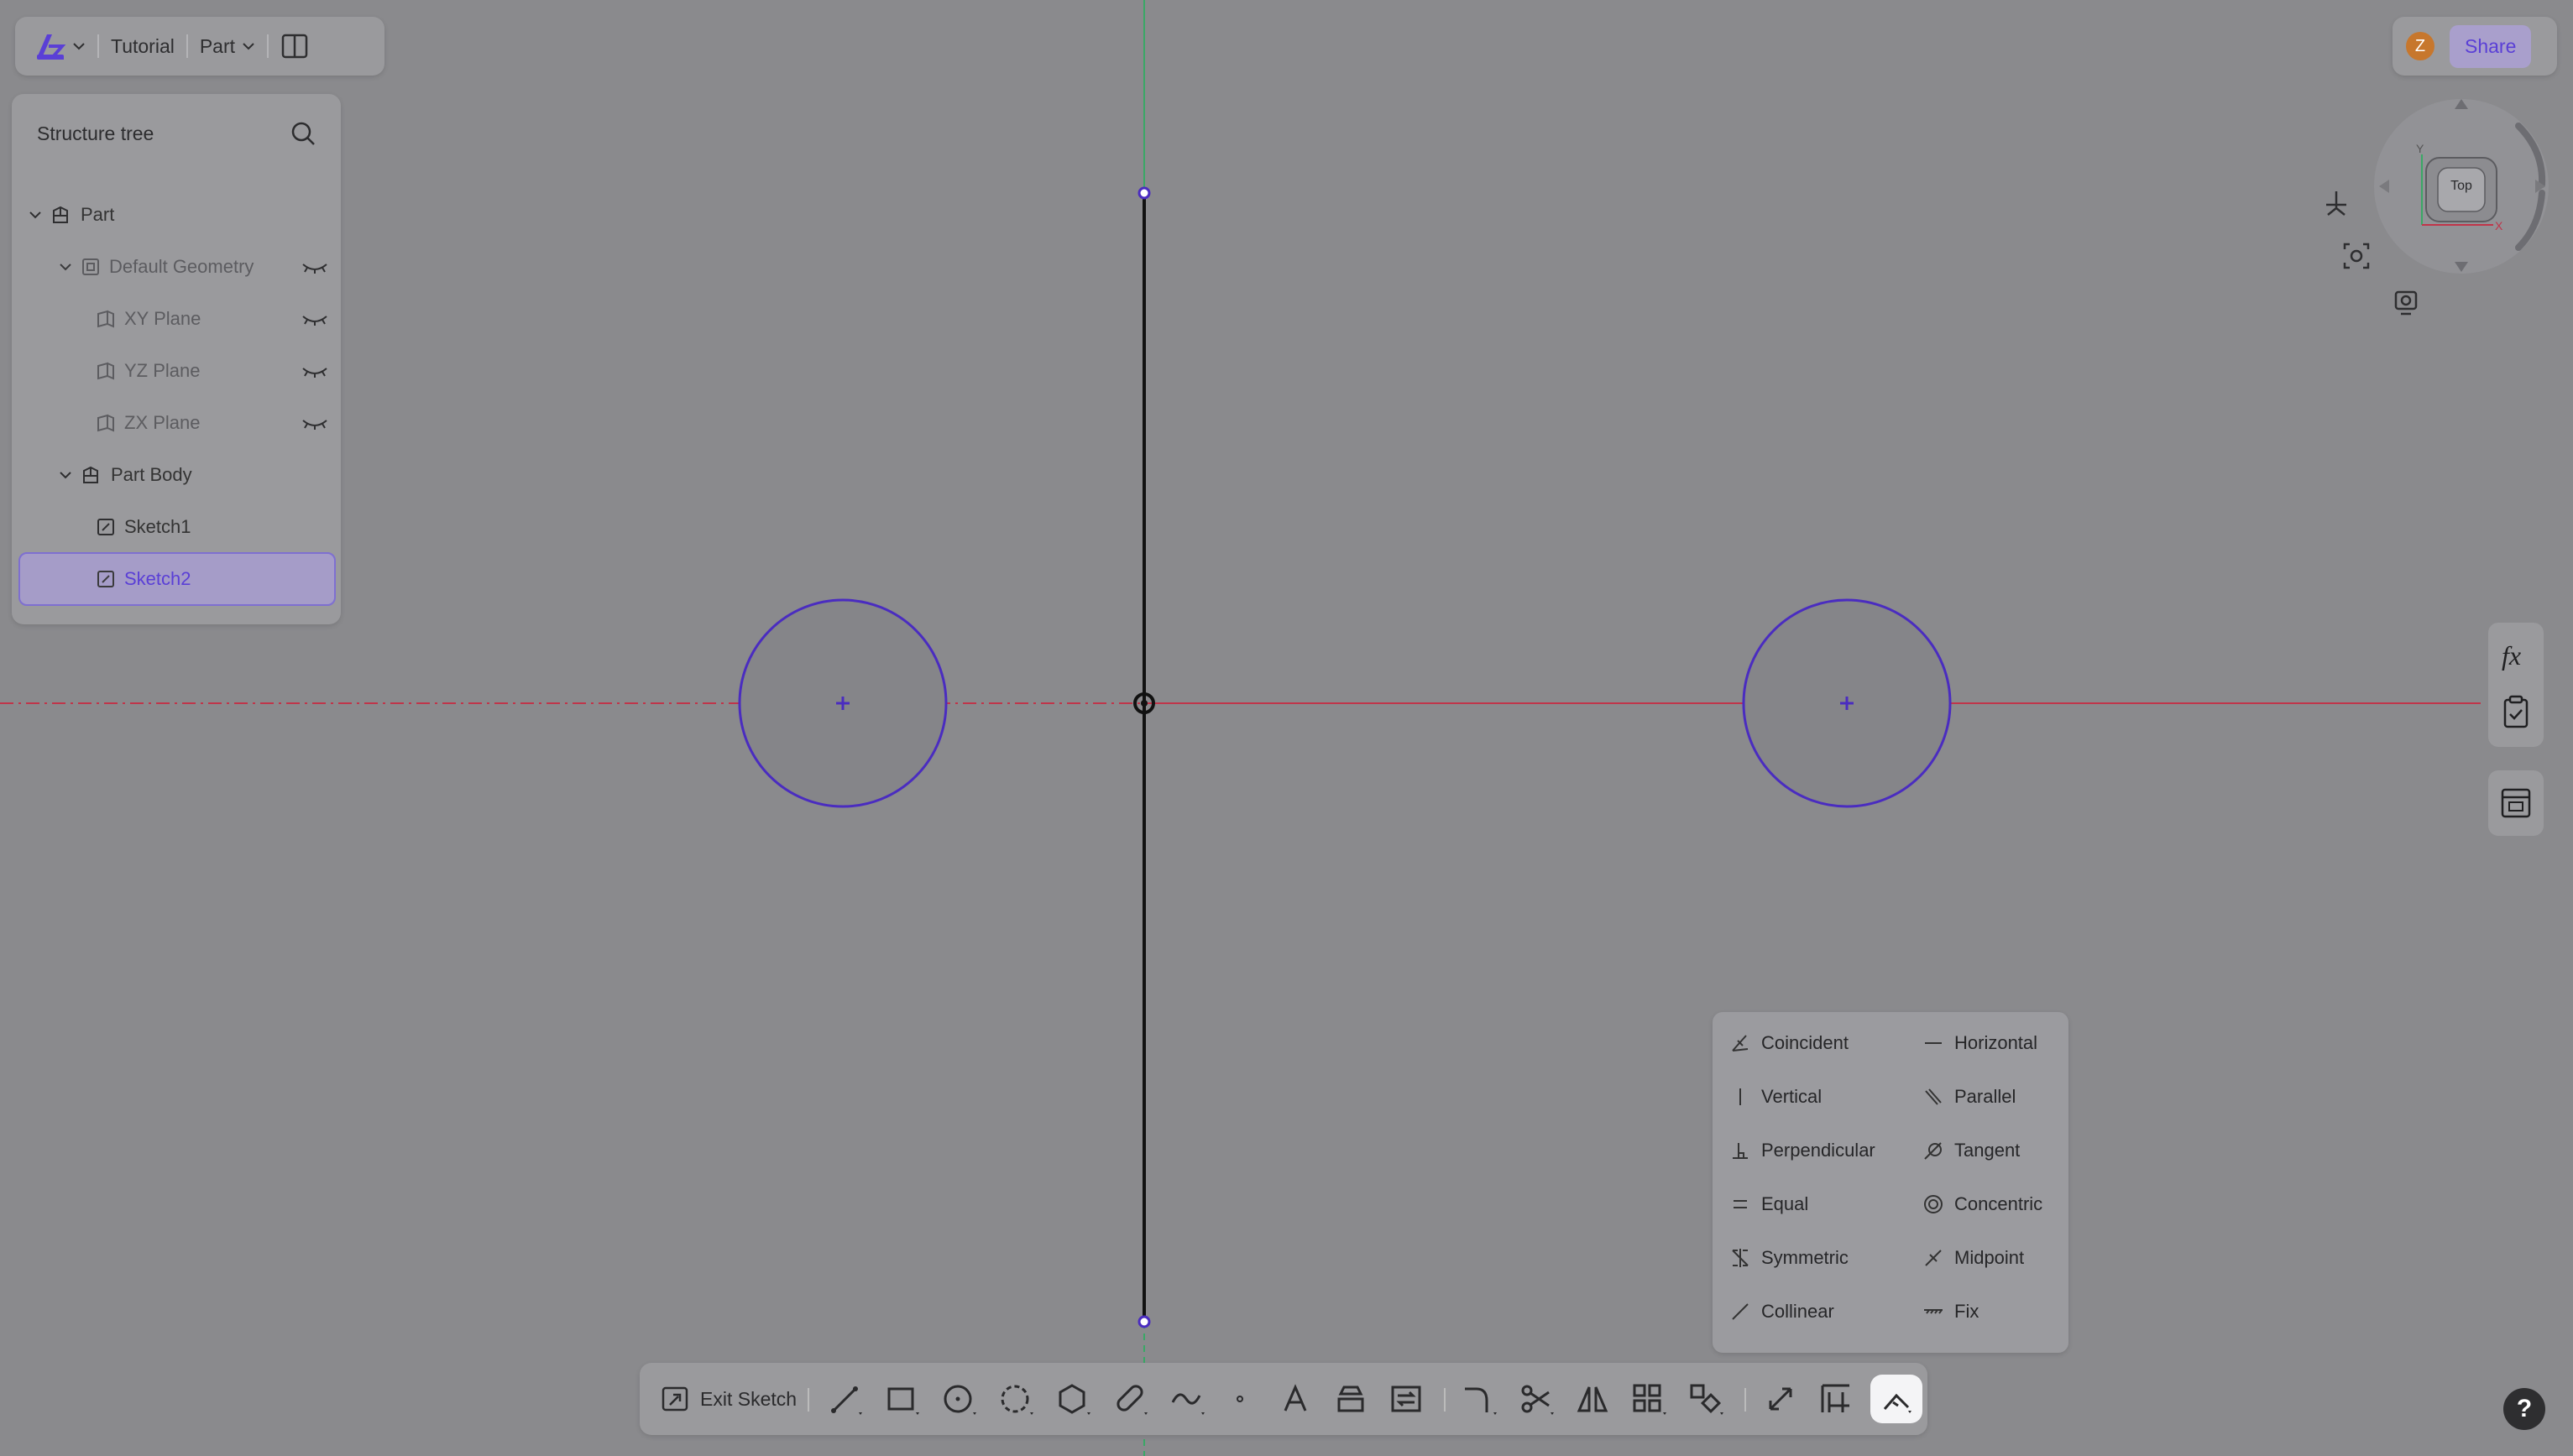  I want to click on auto-dimension-tool, so click(1836, 1399).